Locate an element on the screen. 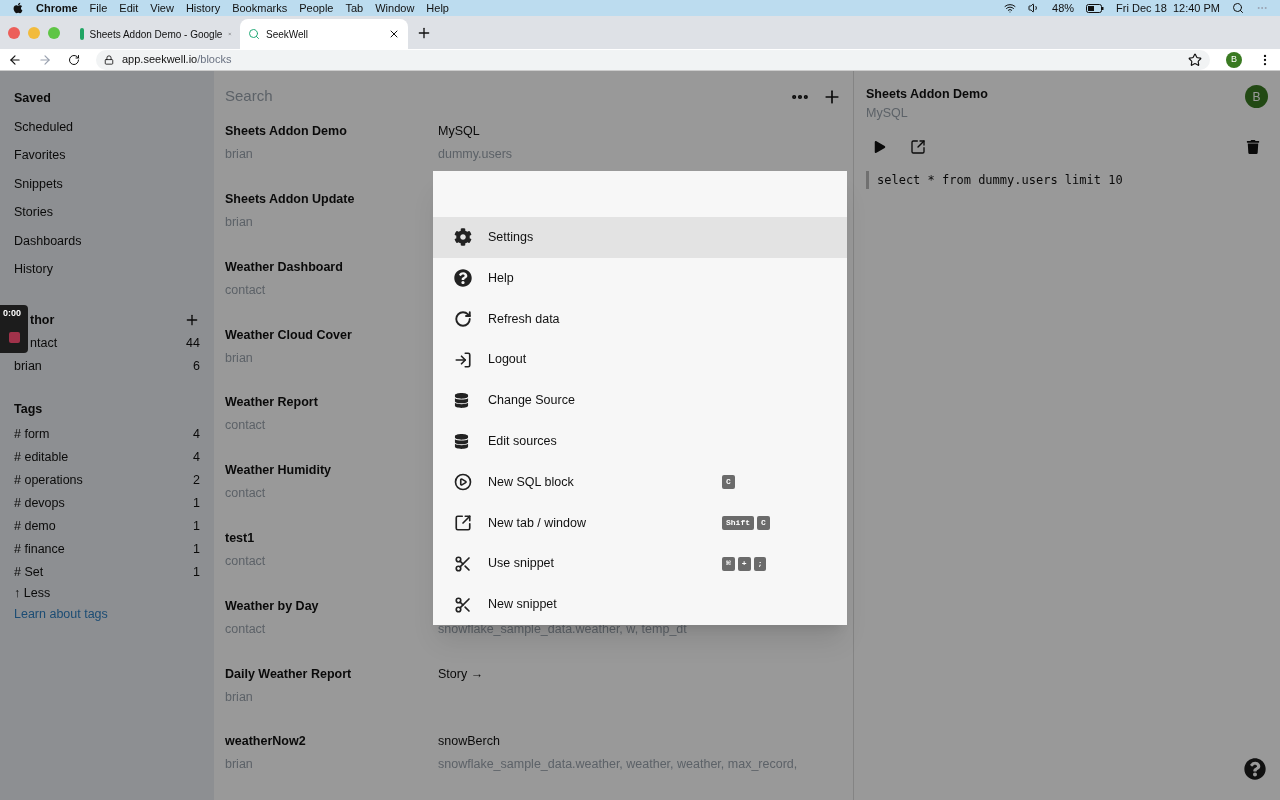 This screenshot has height=800, width=1280. profile-avatar: B is located at coordinates (1234, 59).